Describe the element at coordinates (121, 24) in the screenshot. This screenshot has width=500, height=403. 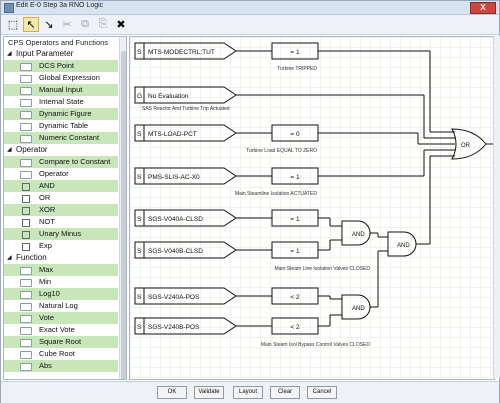
I see `delete-icon: ✖` at that location.